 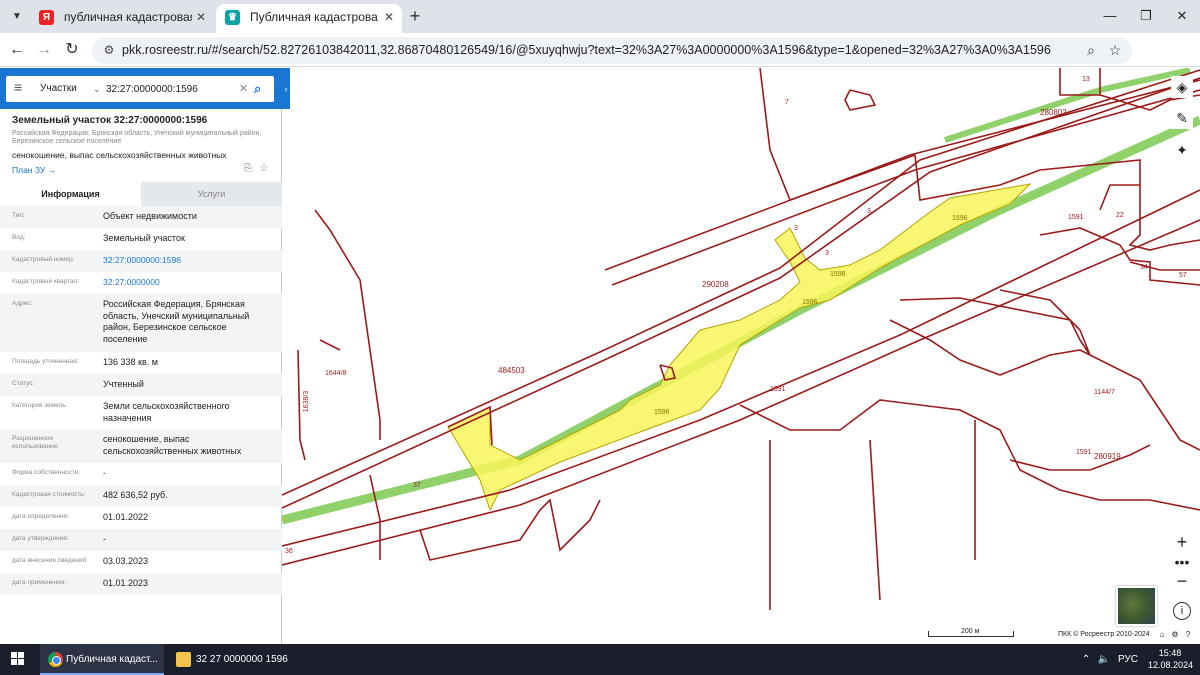 I want to click on back-arrow-icon: ←, so click(x=17, y=50).